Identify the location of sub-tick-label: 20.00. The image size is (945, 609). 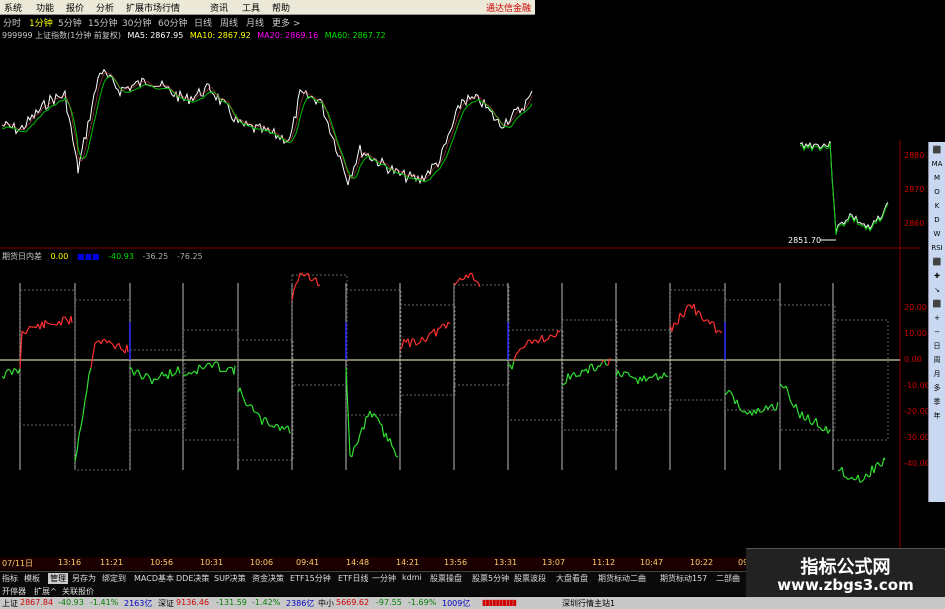
(915, 307).